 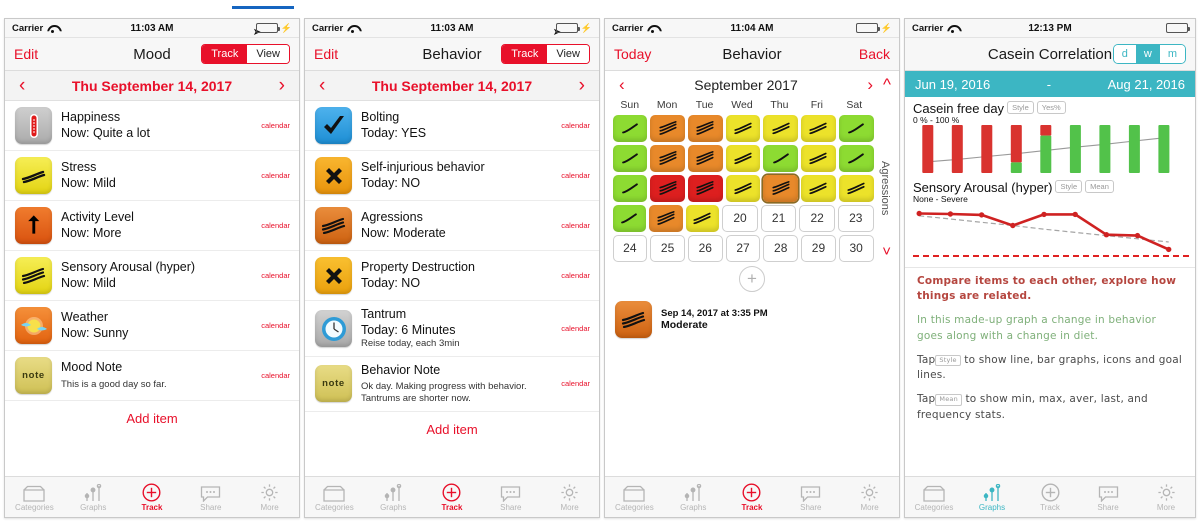 I want to click on mean-button: Mean, so click(x=1099, y=186).